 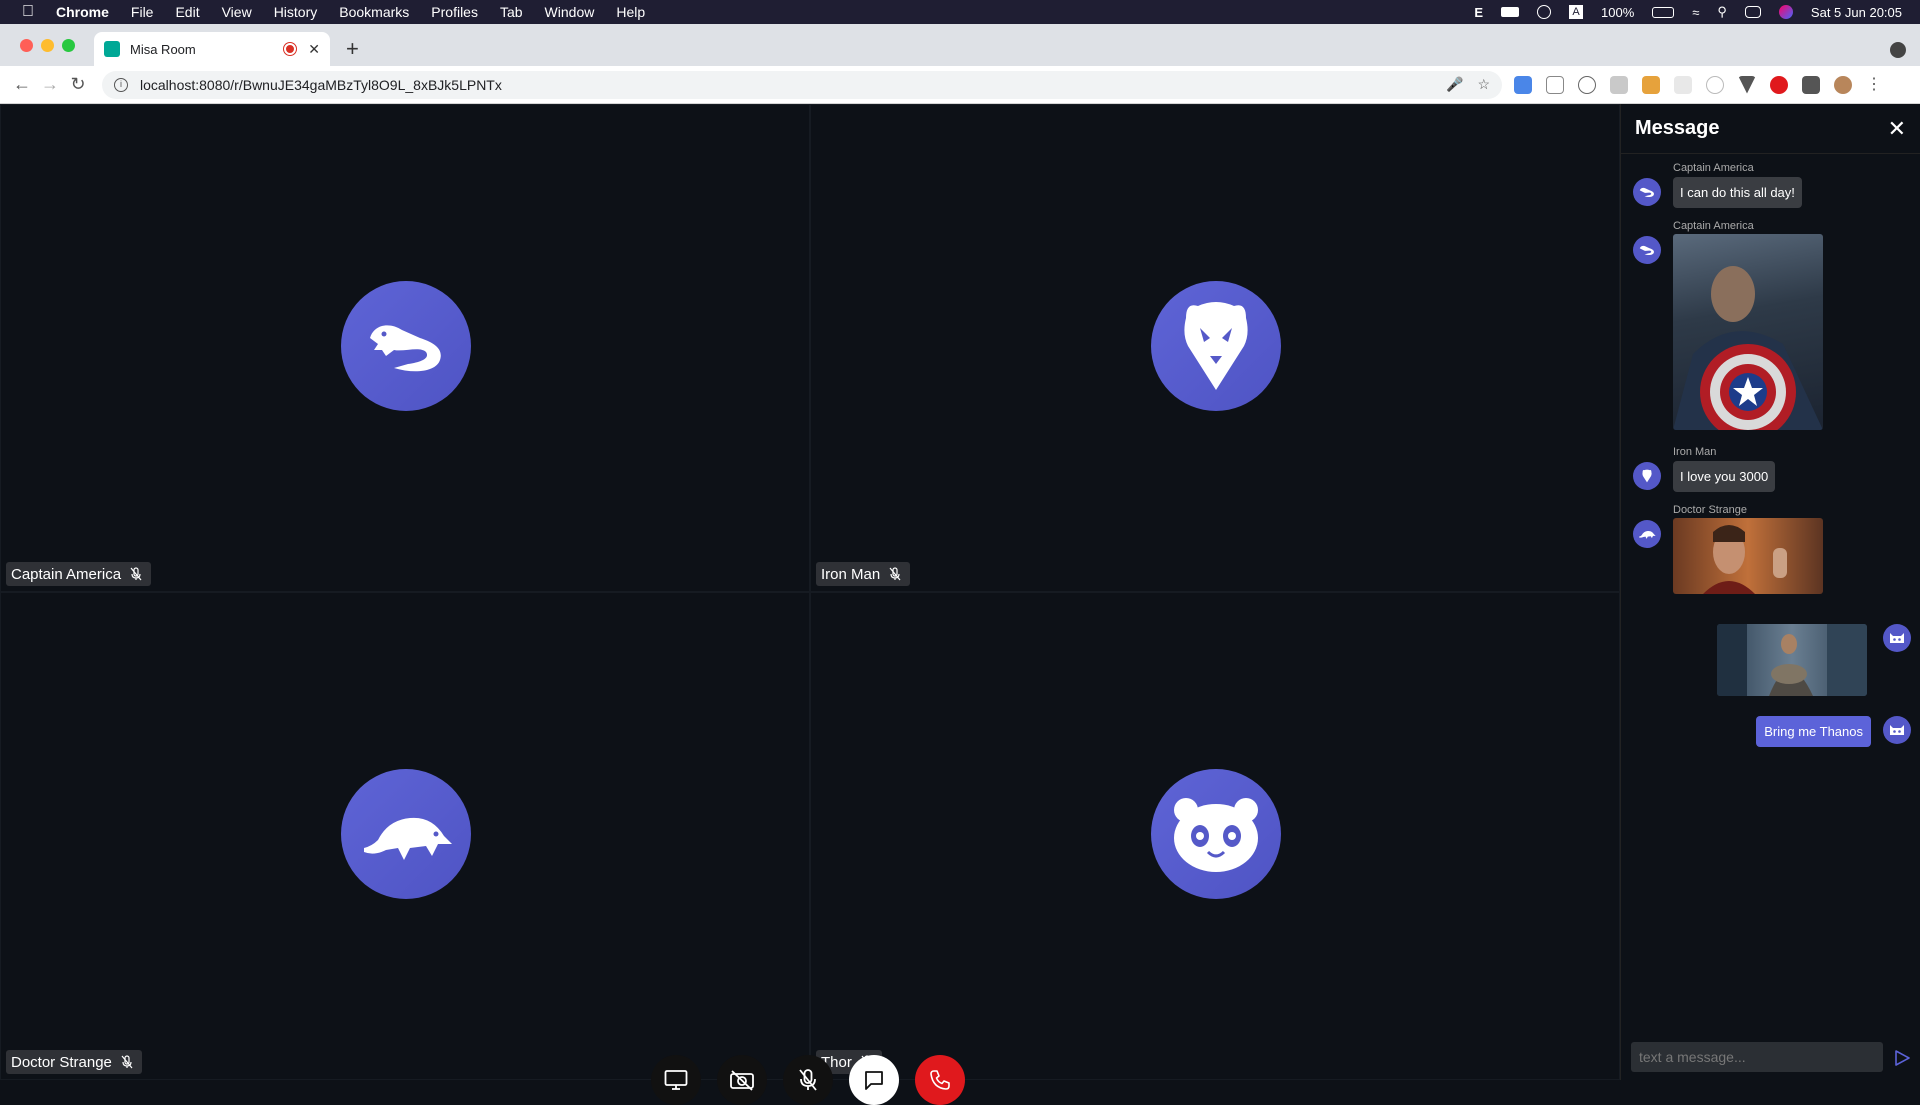 I want to click on extensions-bar: ⋮, so click(x=1698, y=84).